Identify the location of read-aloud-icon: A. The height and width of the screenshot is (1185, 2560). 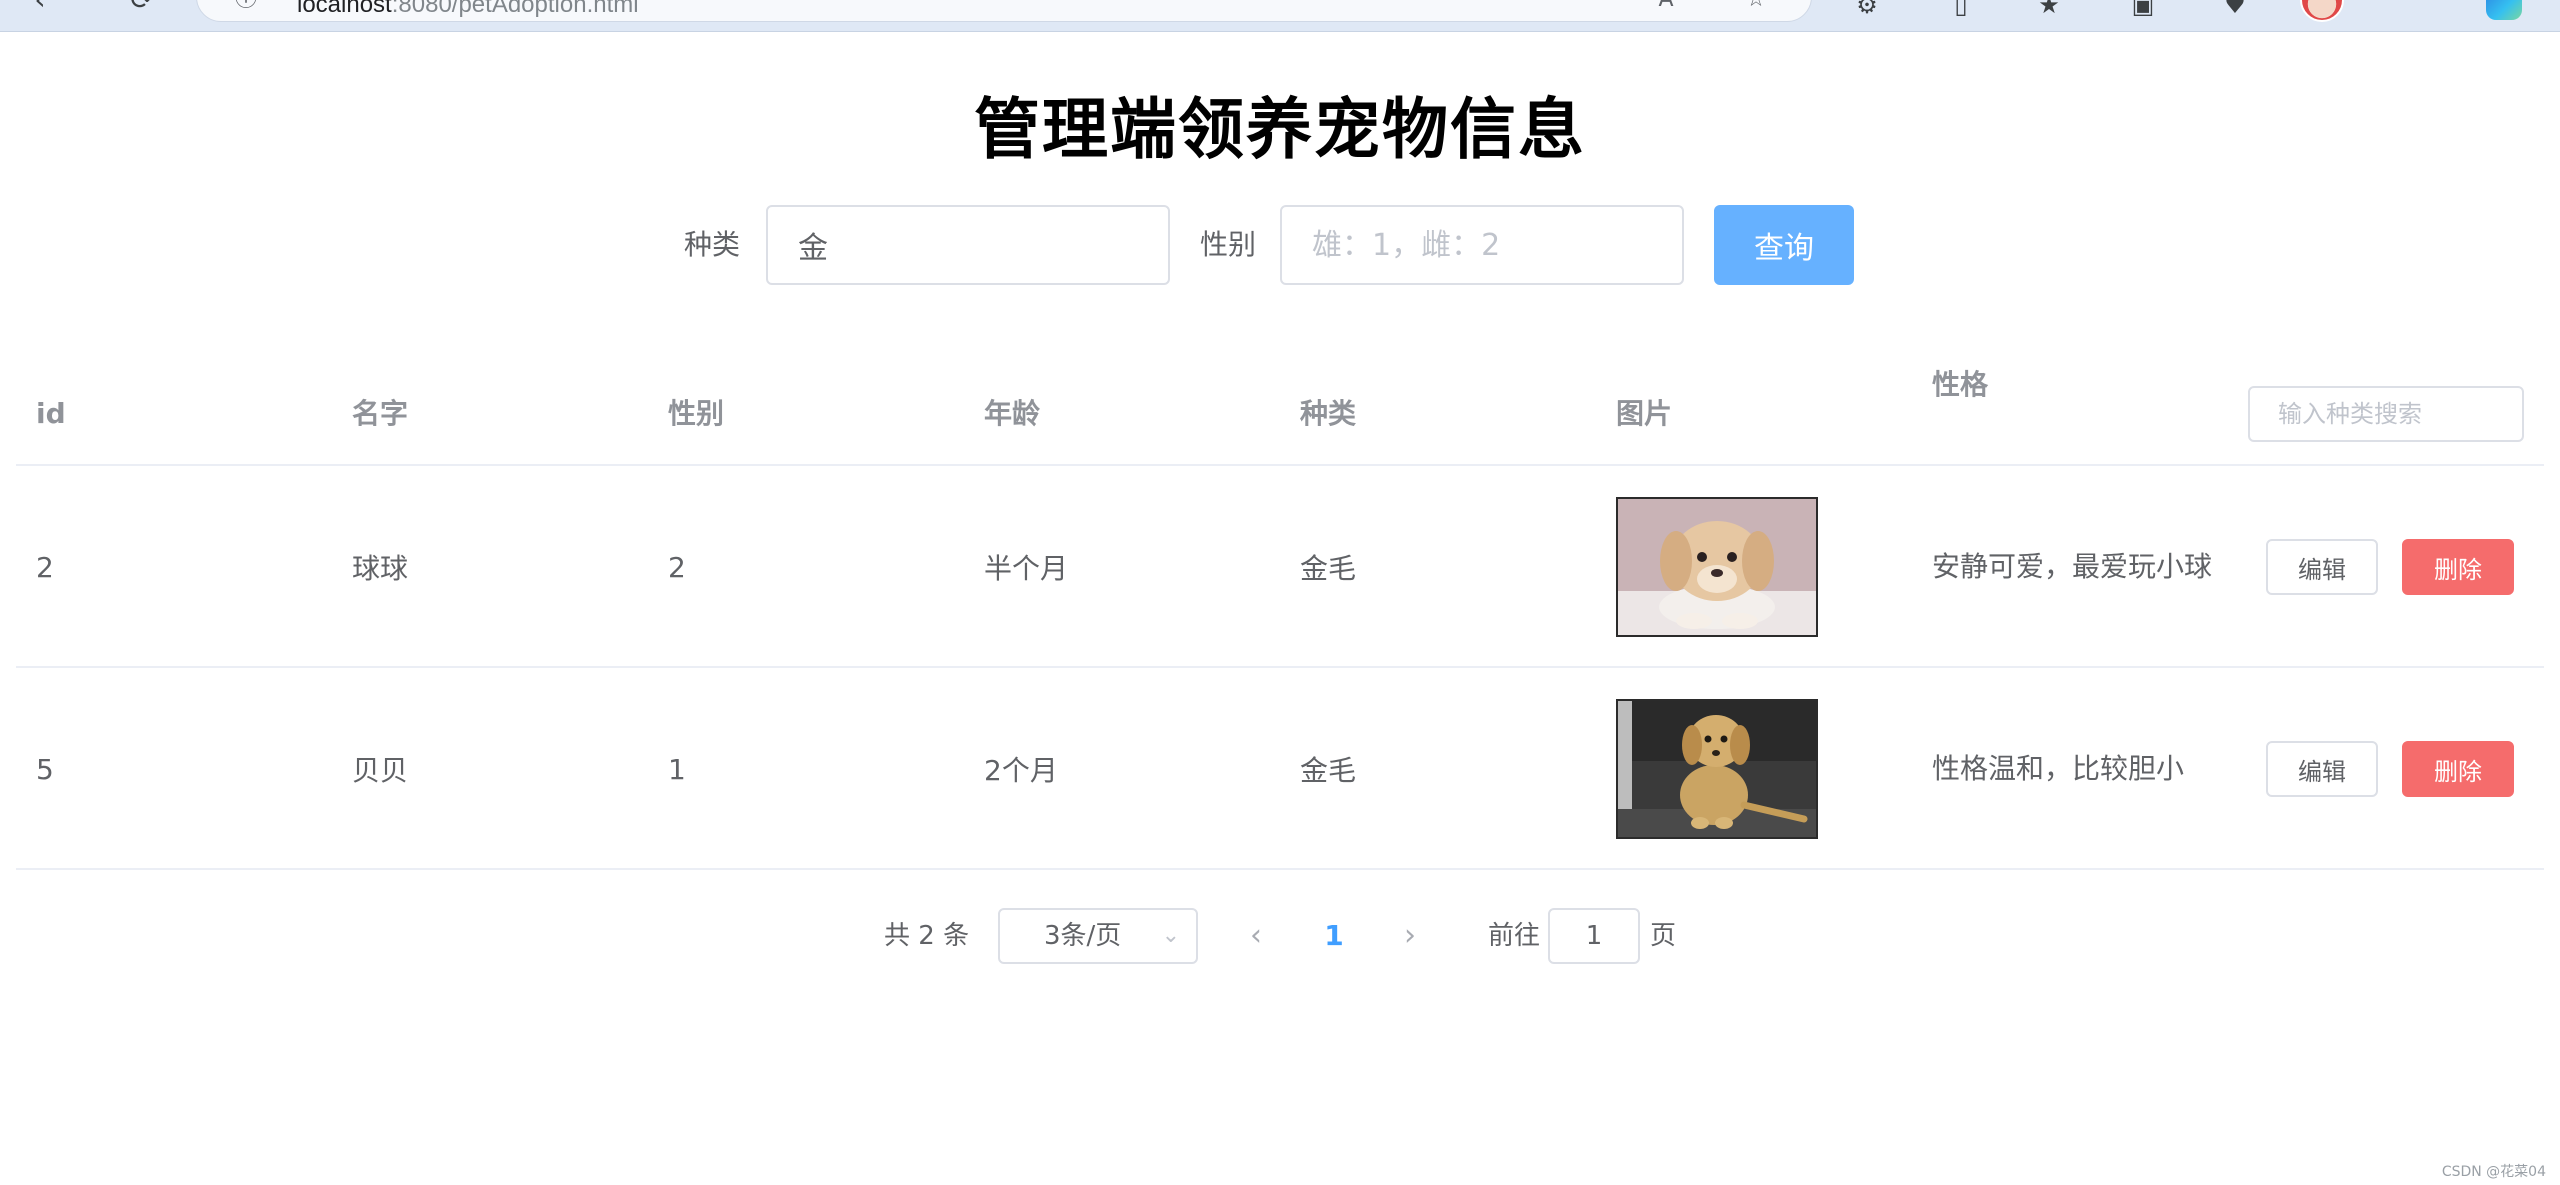
(1666, 6).